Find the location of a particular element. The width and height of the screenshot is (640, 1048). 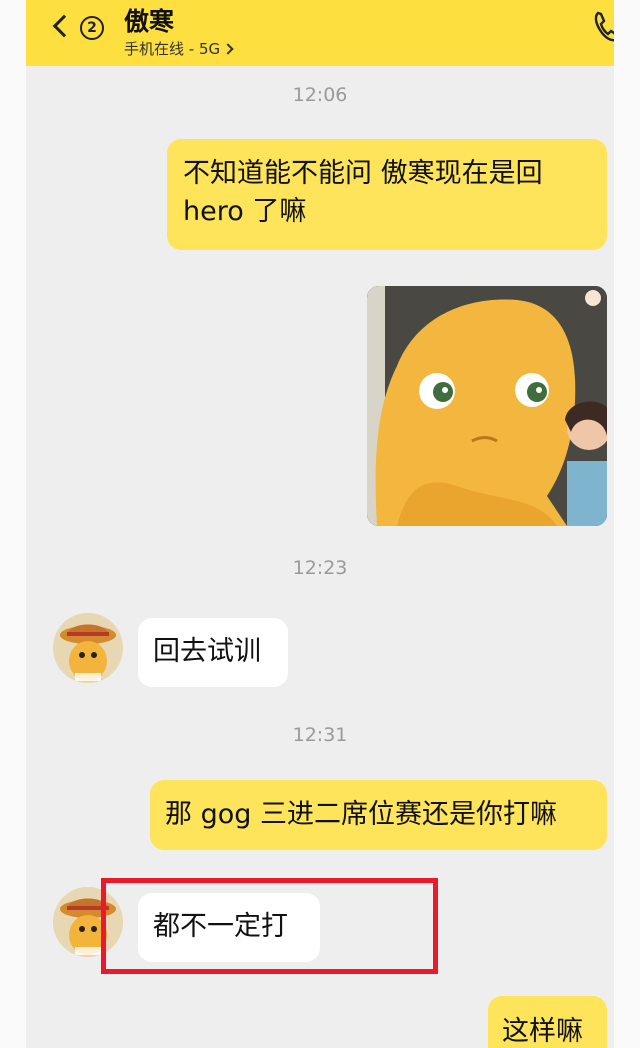

contact-avatar is located at coordinates (88, 648).